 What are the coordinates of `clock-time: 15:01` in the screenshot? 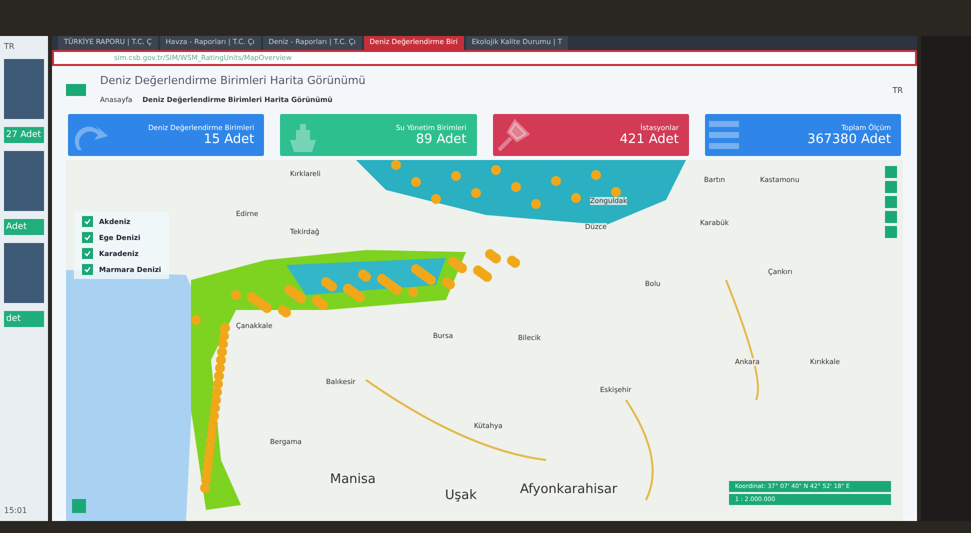 It's located at (16, 510).